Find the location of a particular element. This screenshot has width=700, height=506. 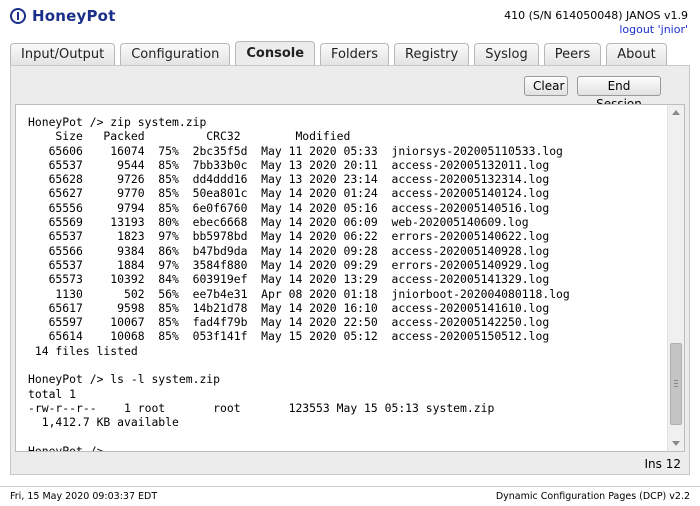

console-scrollbar is located at coordinates (675, 278).